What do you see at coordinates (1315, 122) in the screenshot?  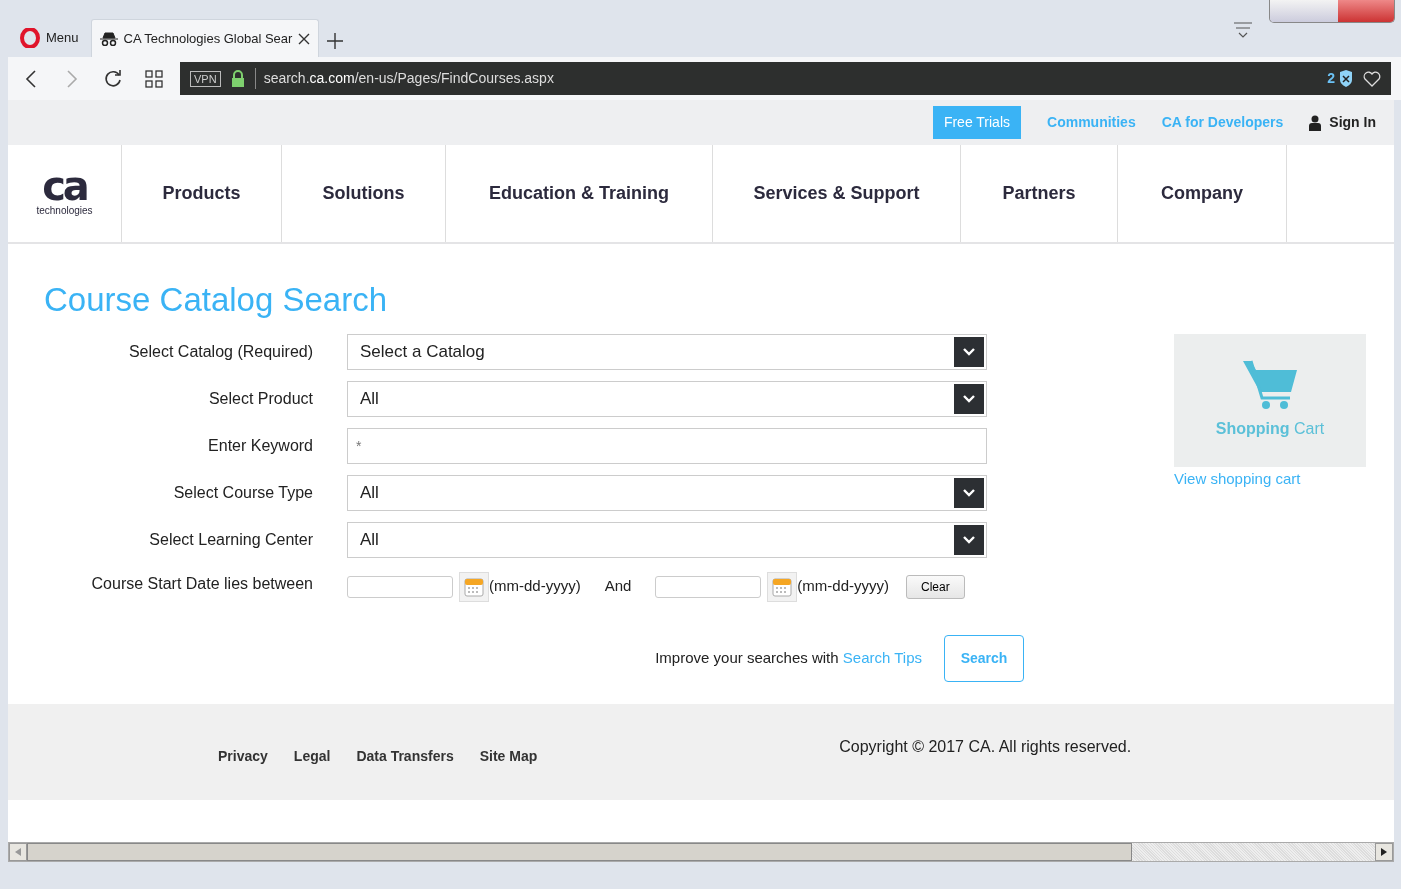 I see `user-icon` at bounding box center [1315, 122].